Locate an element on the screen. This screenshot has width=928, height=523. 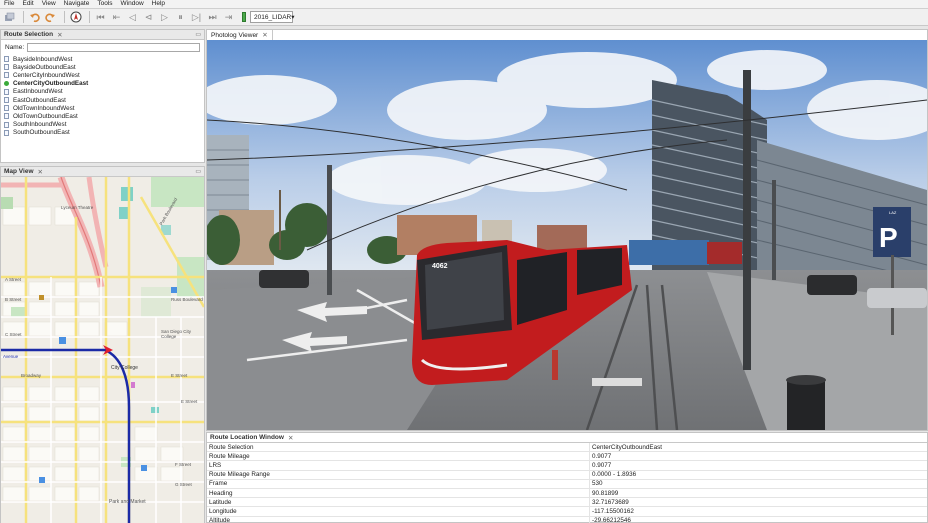
route-list-item: EastOutboundEast is located at coordinates (104, 100).